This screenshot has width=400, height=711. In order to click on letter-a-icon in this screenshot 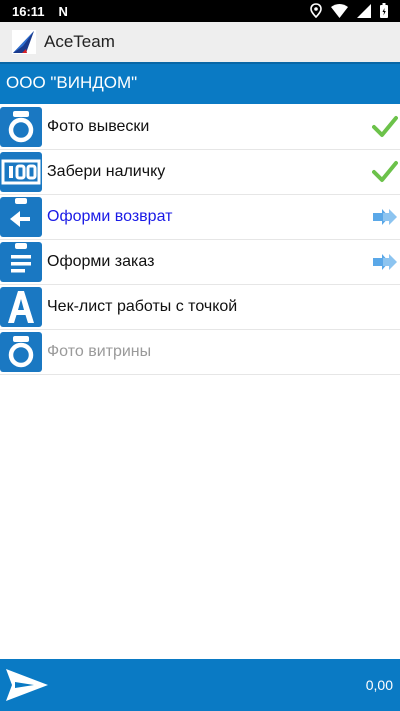, I will do `click(21, 307)`.